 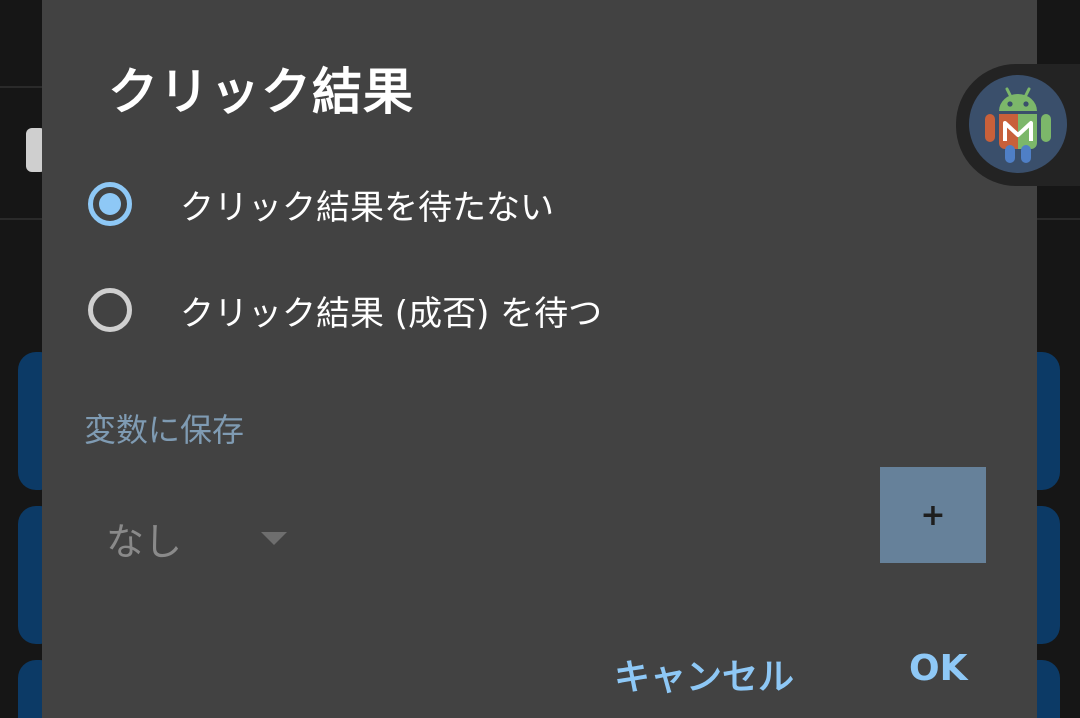 I want to click on dropdown-value: なし, so click(x=144, y=541).